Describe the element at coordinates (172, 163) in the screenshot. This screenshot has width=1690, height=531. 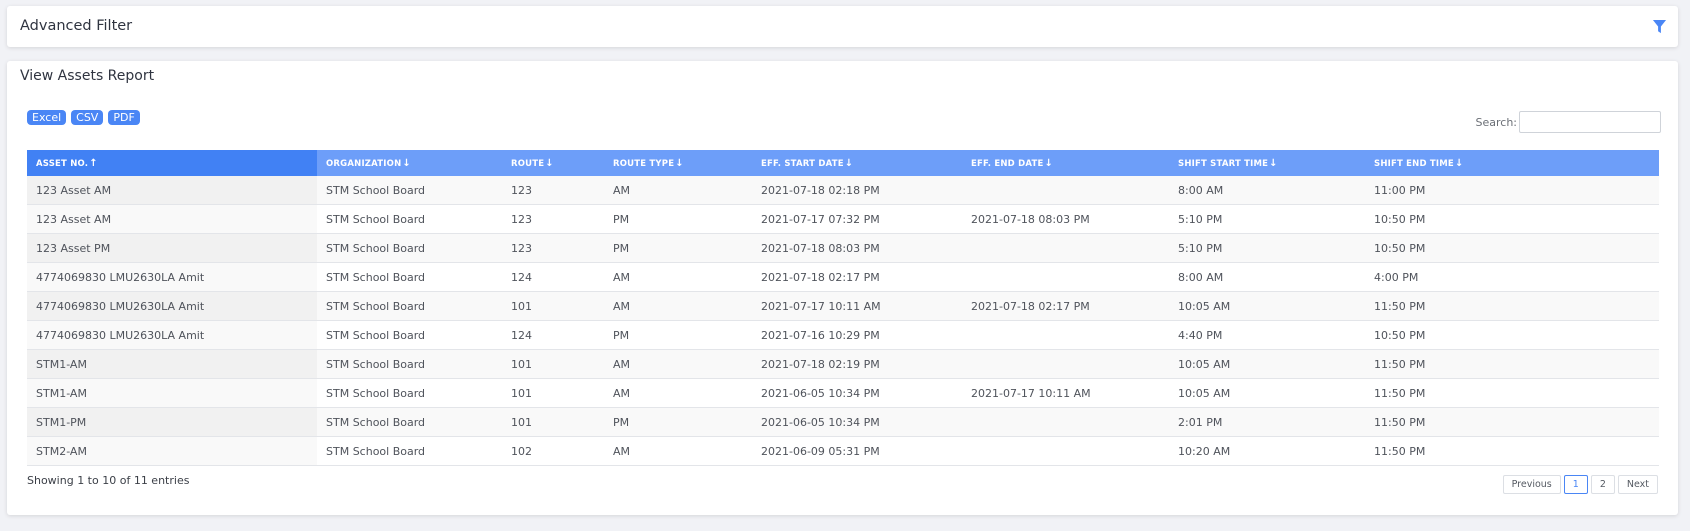
I see `column-header: ASSET NO.↑` at that location.